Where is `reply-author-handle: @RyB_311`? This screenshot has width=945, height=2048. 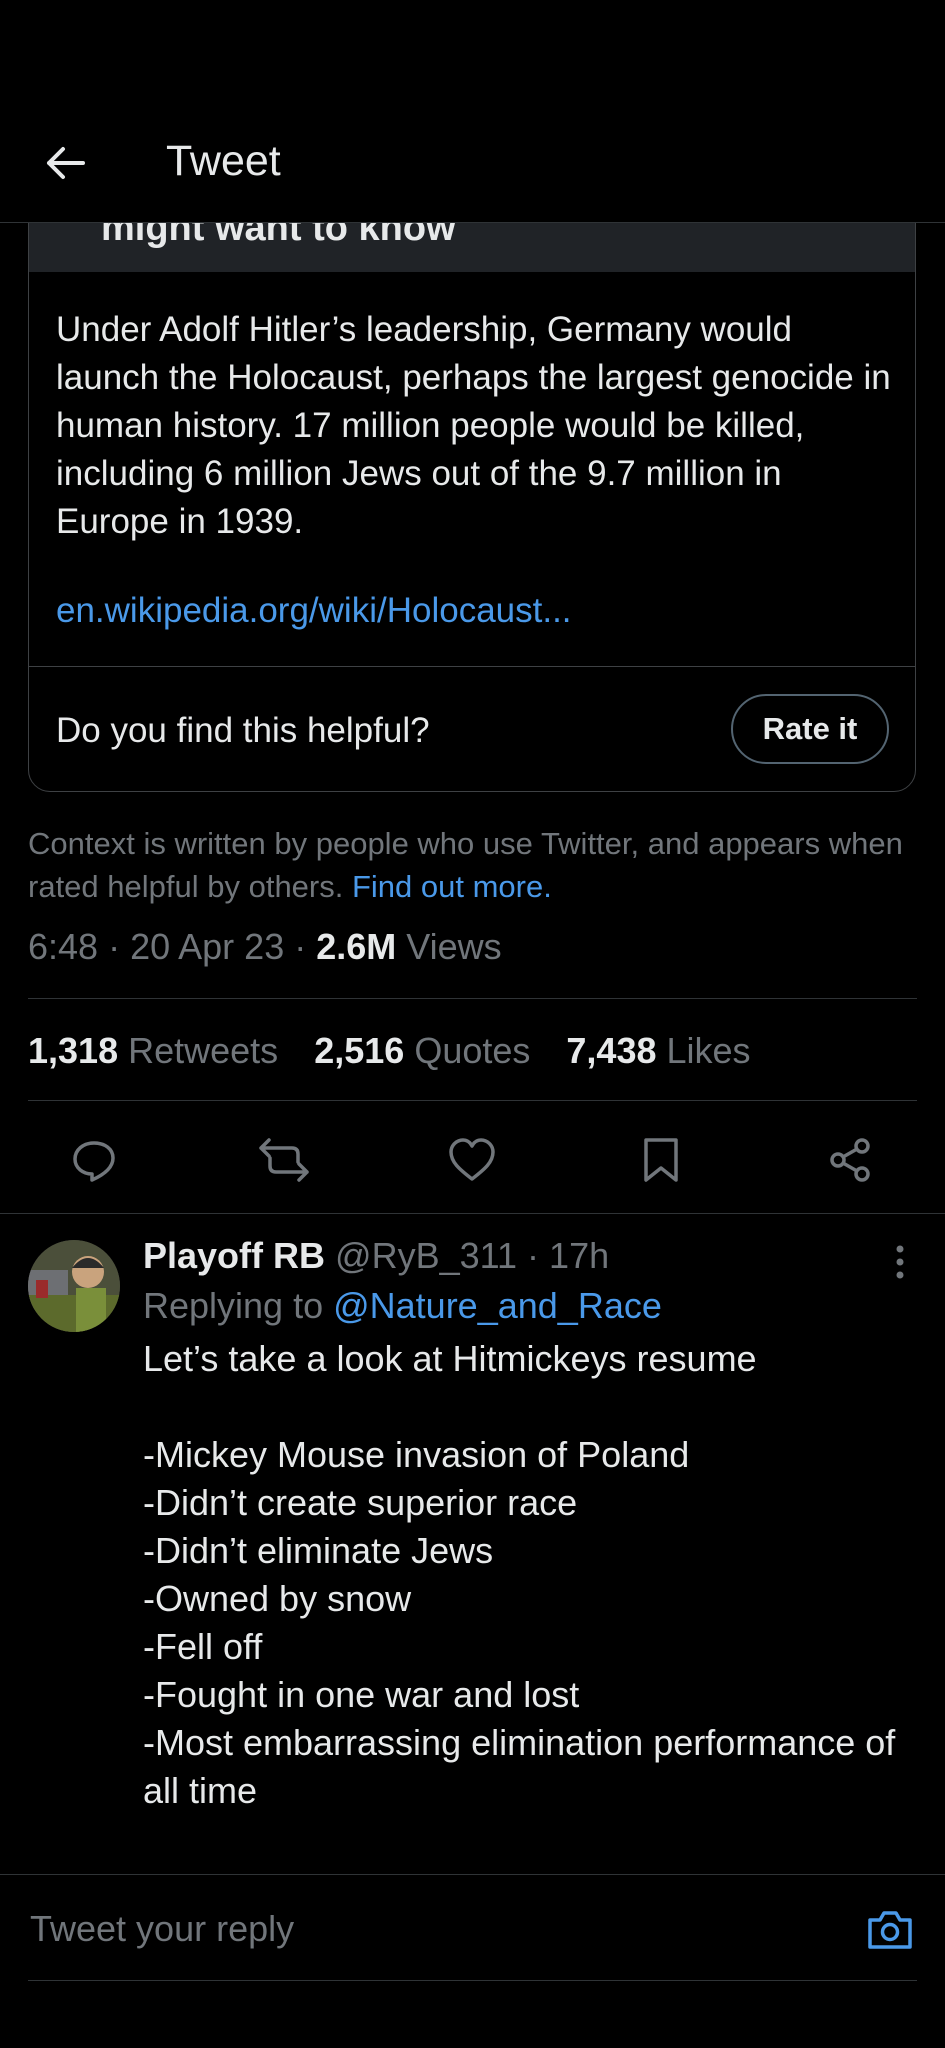
reply-author-handle: @RyB_311 is located at coordinates (426, 1255).